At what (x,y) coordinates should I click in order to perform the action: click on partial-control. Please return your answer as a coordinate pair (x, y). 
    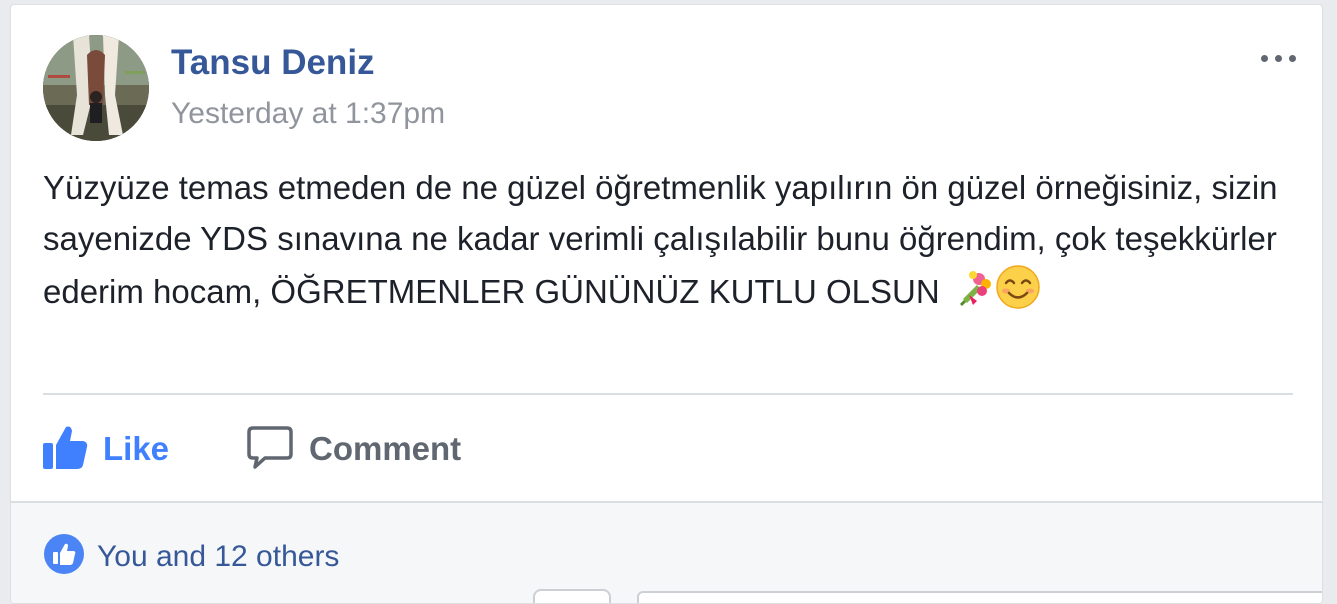
    Looking at the image, I should click on (572, 596).